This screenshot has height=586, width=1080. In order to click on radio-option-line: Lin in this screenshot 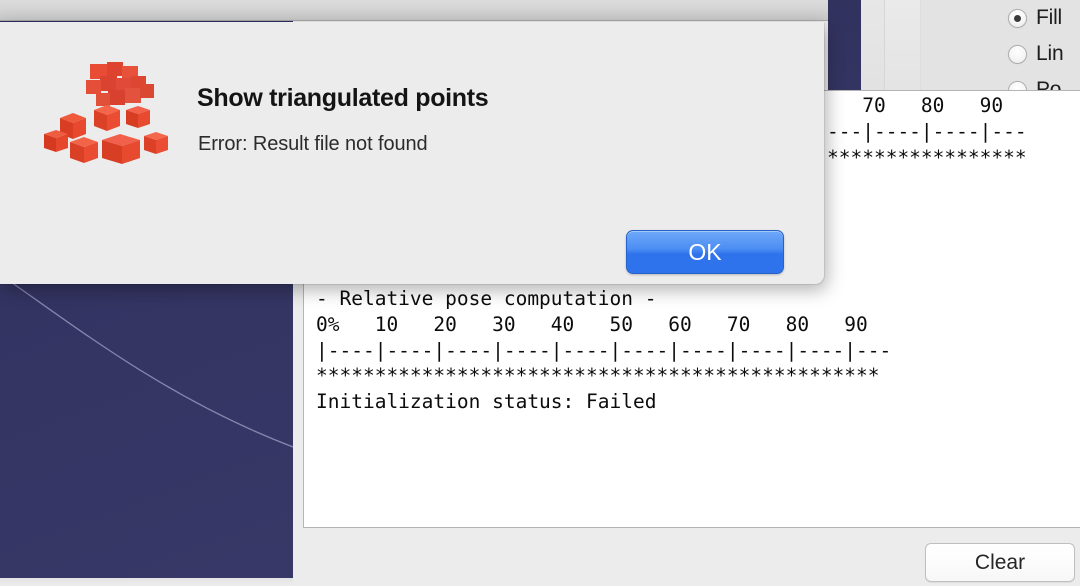, I will do `click(1044, 54)`.